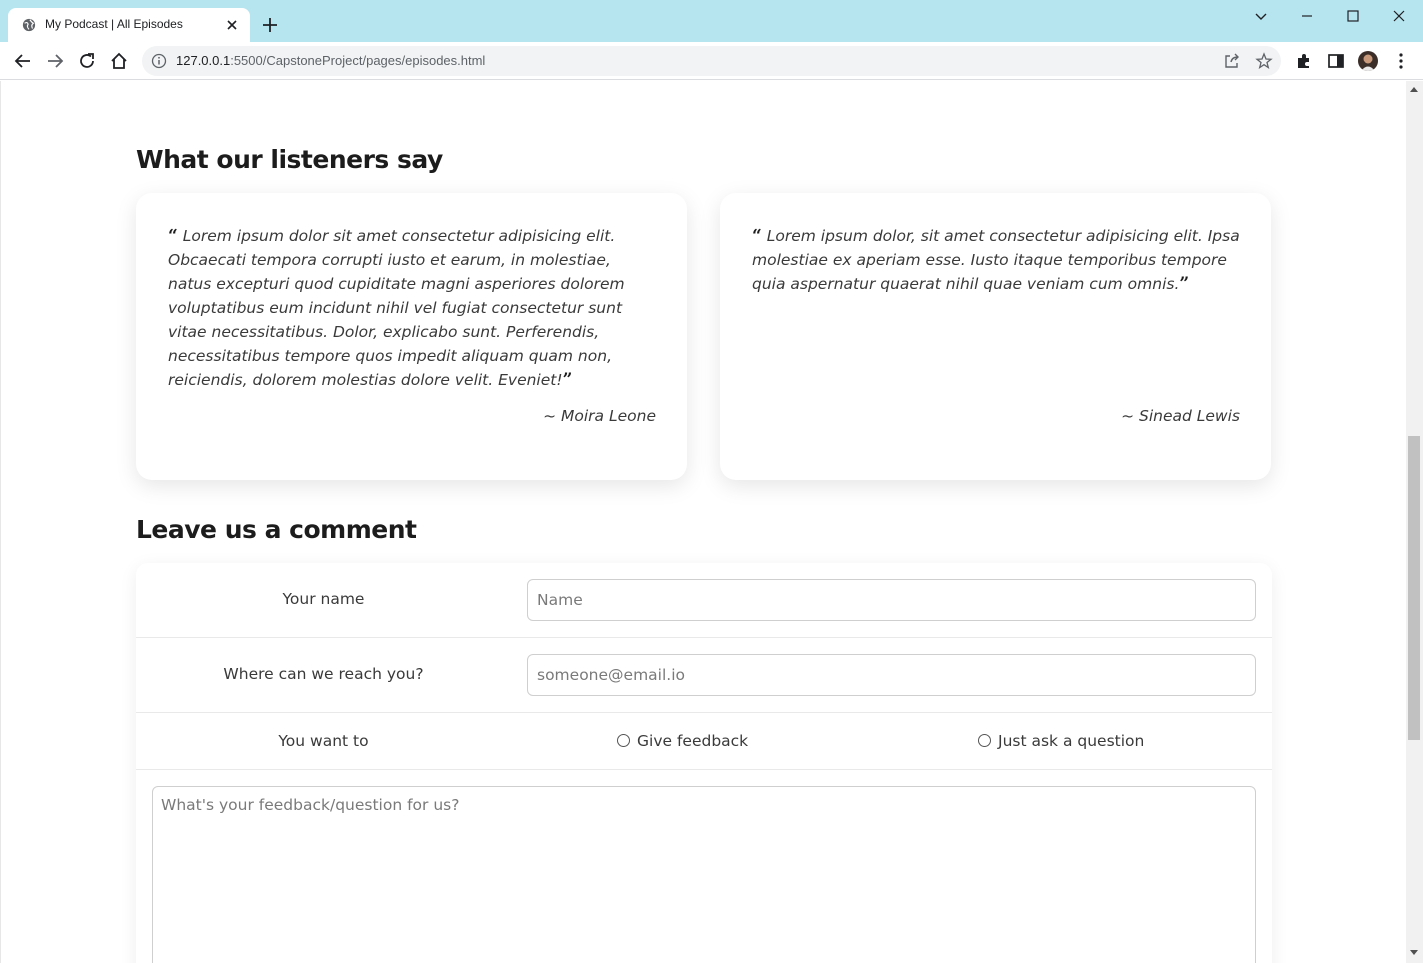 The height and width of the screenshot is (963, 1423). I want to click on question-option-label: Just ask a question, so click(1071, 741).